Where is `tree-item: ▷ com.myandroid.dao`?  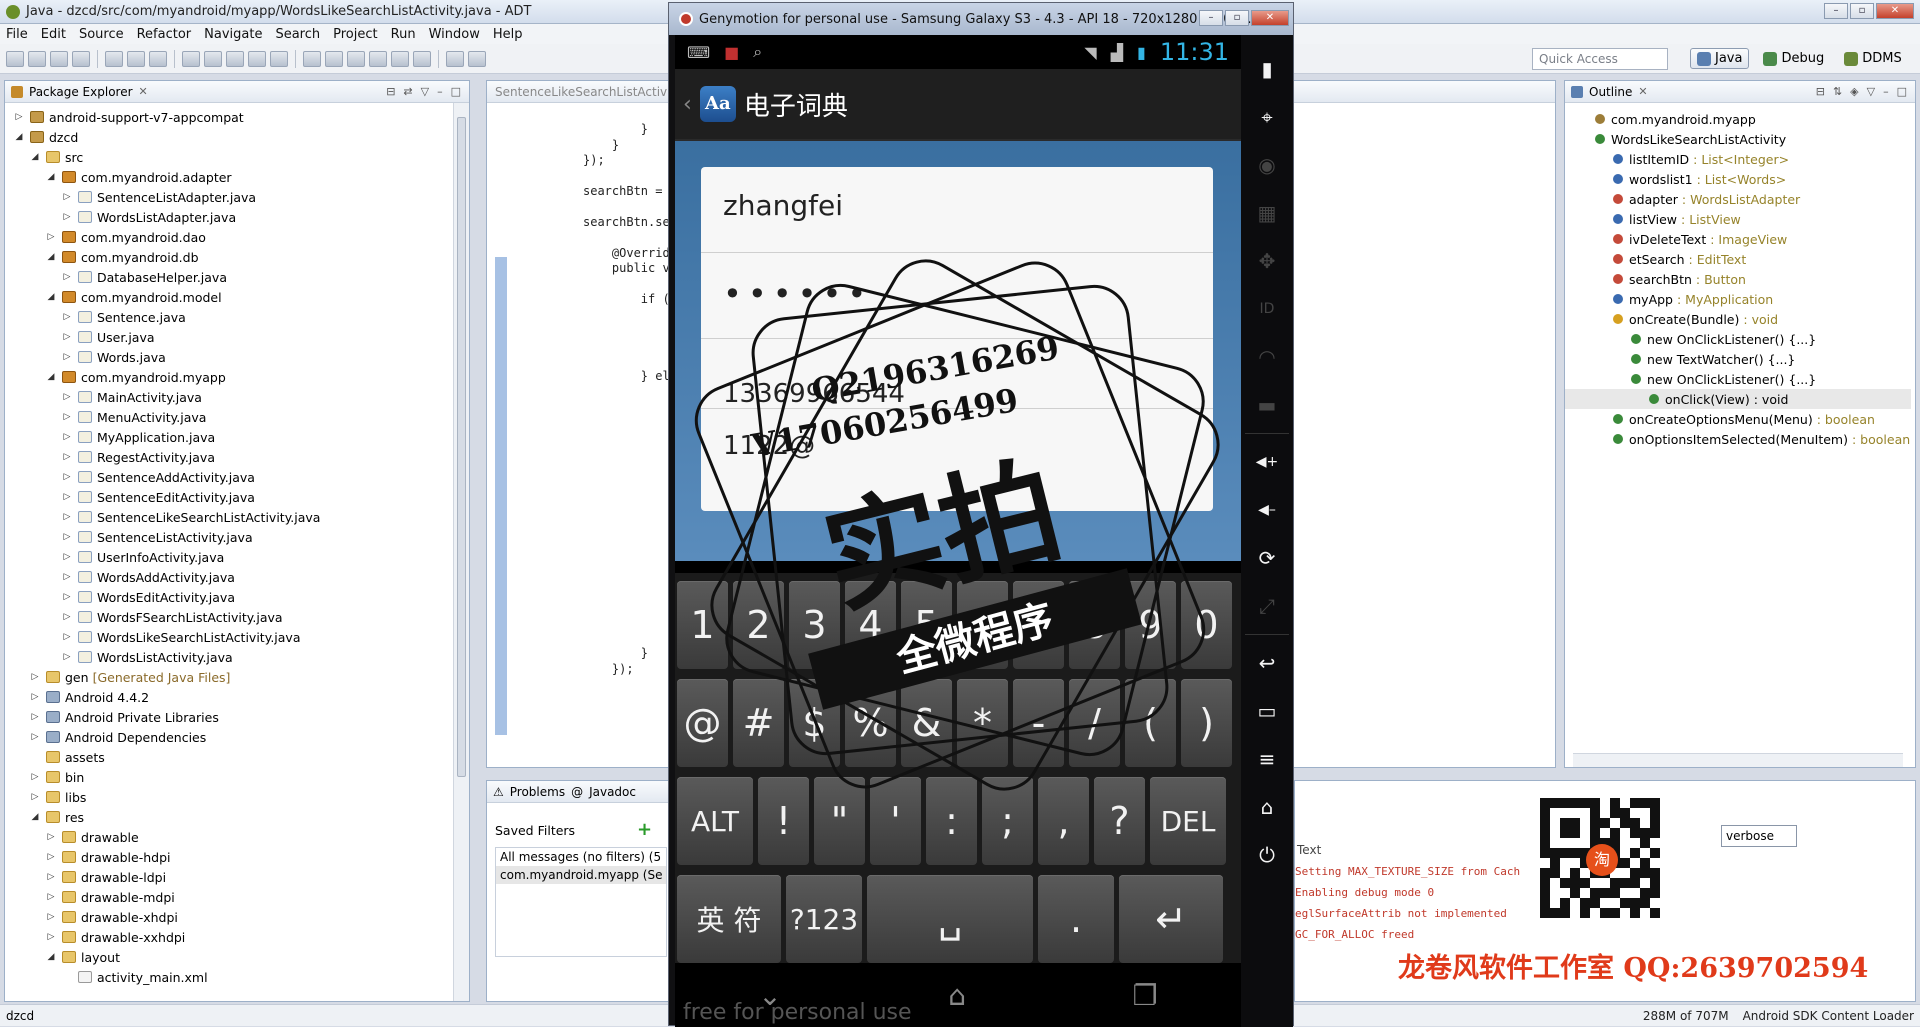
tree-item: ▷ com.myandroid.dao is located at coordinates (228, 237).